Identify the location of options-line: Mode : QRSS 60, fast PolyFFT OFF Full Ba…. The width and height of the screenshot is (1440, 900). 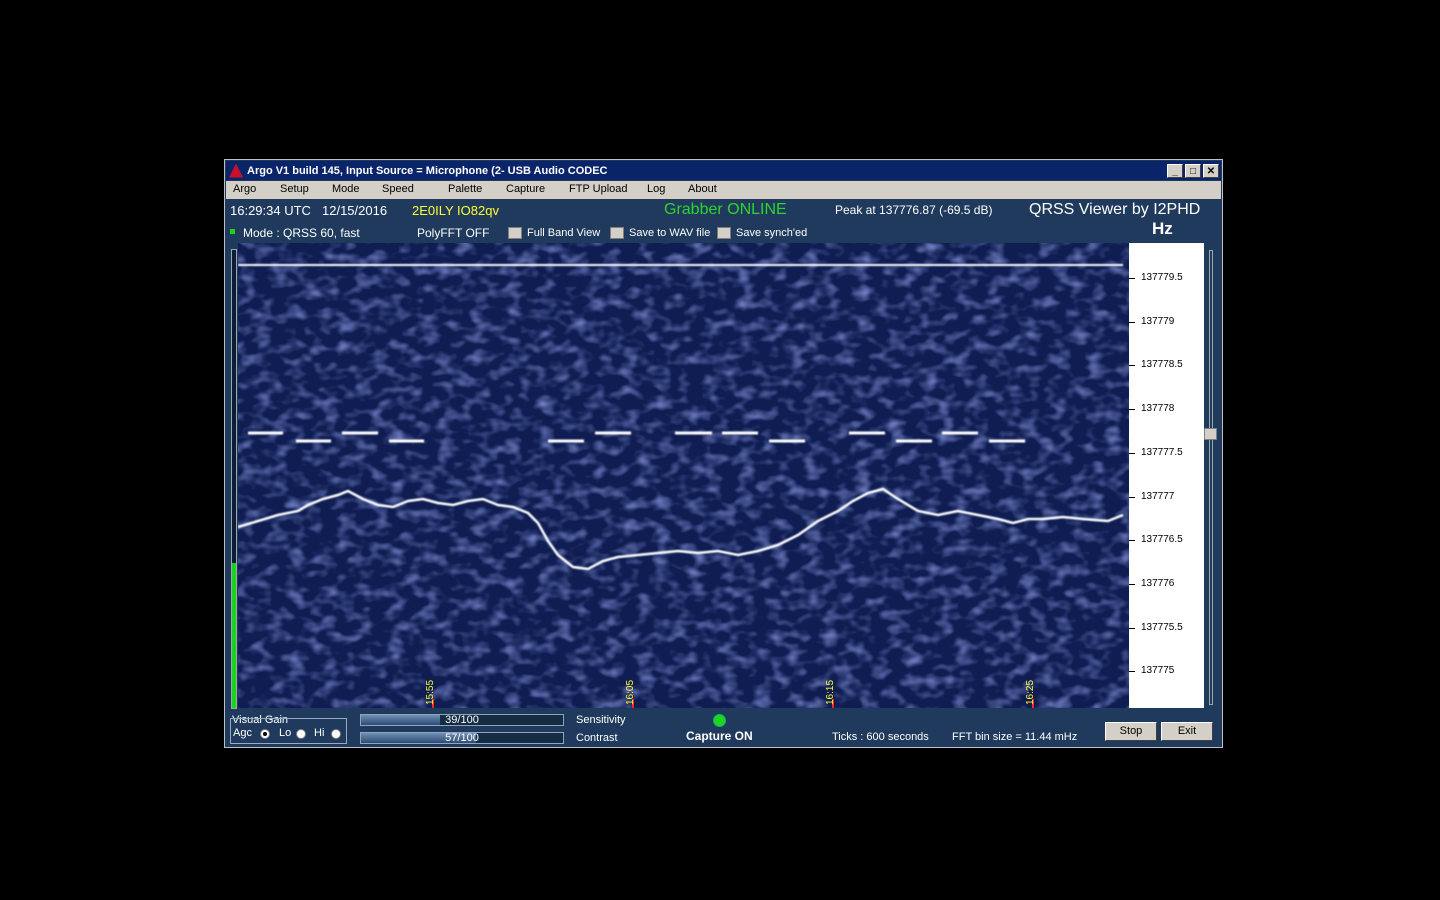
(723, 233).